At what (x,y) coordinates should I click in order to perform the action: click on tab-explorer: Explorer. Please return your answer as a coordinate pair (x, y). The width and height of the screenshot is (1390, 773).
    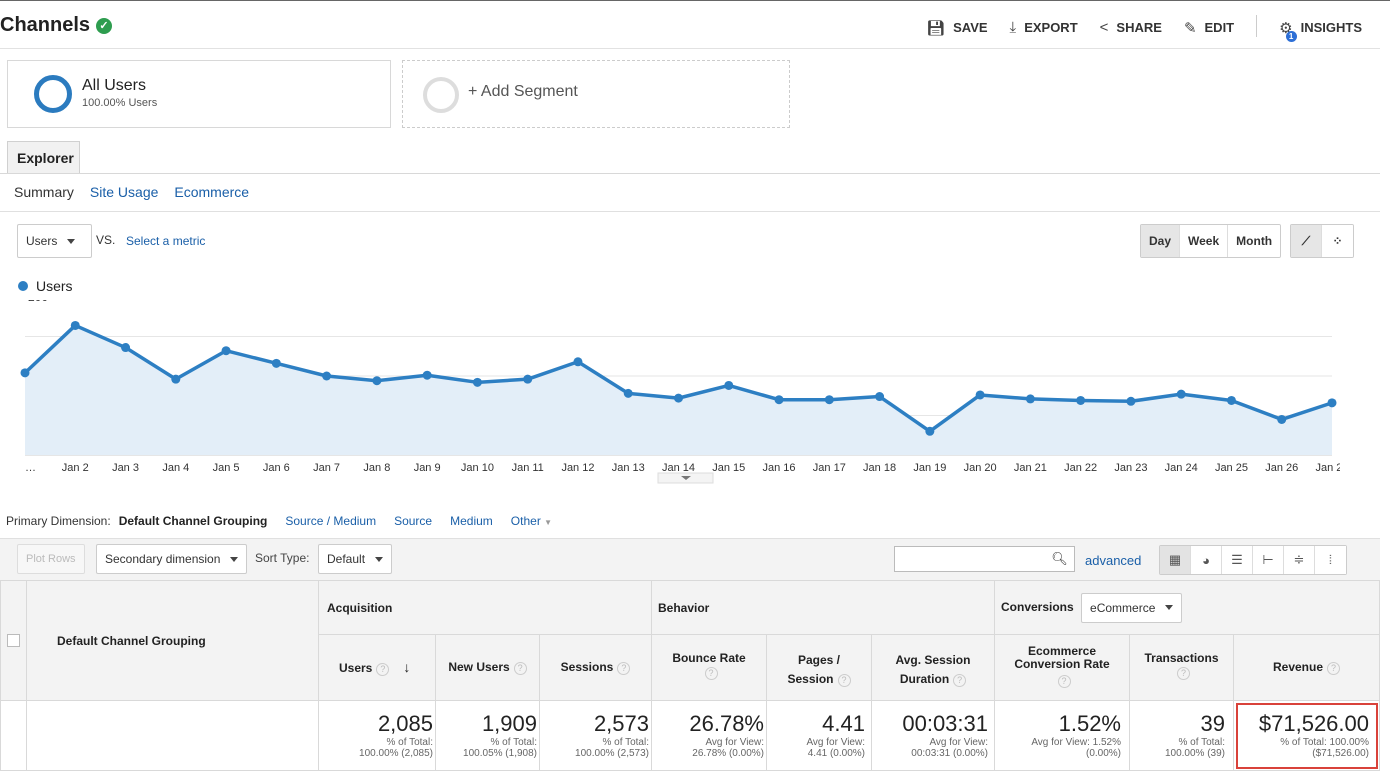
    Looking at the image, I should click on (43, 157).